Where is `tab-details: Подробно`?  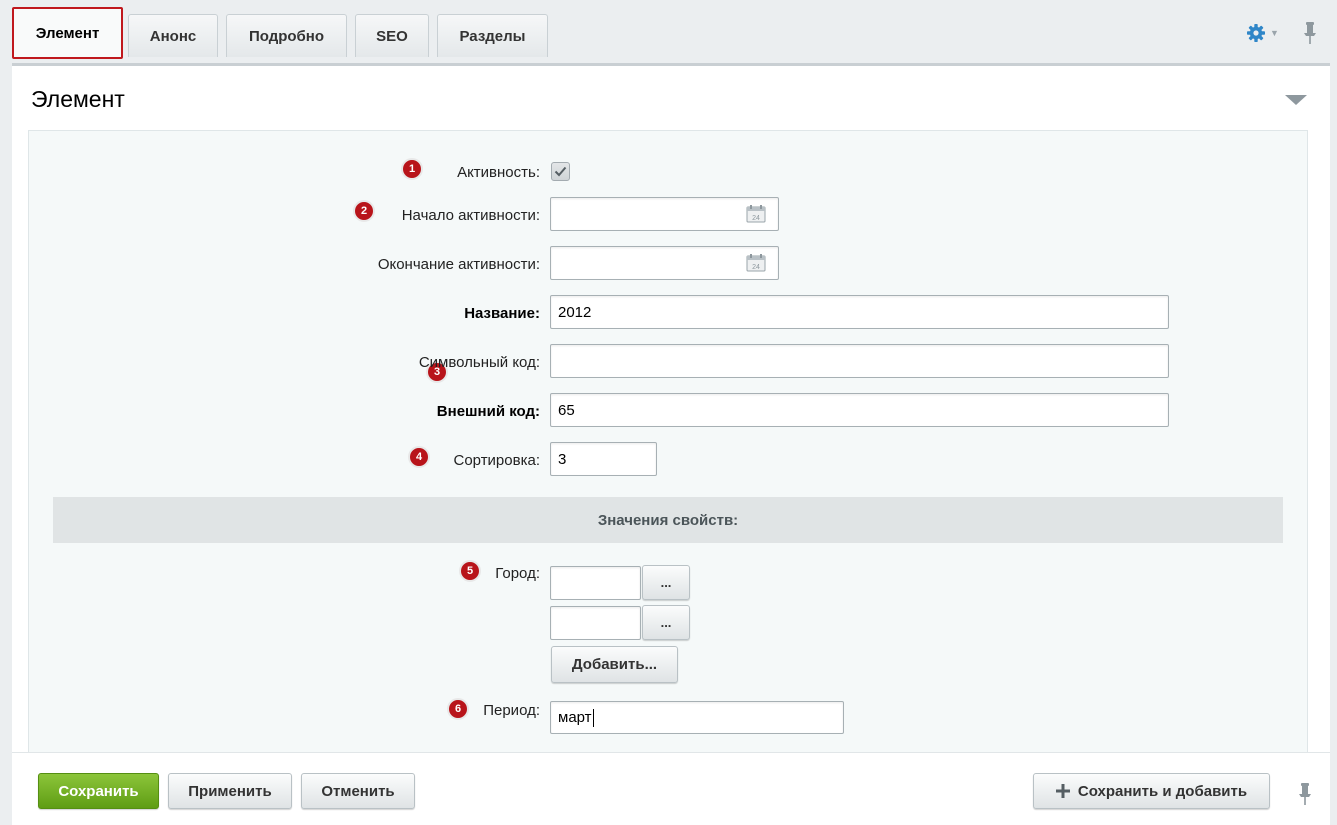
tab-details: Подробно is located at coordinates (286, 35).